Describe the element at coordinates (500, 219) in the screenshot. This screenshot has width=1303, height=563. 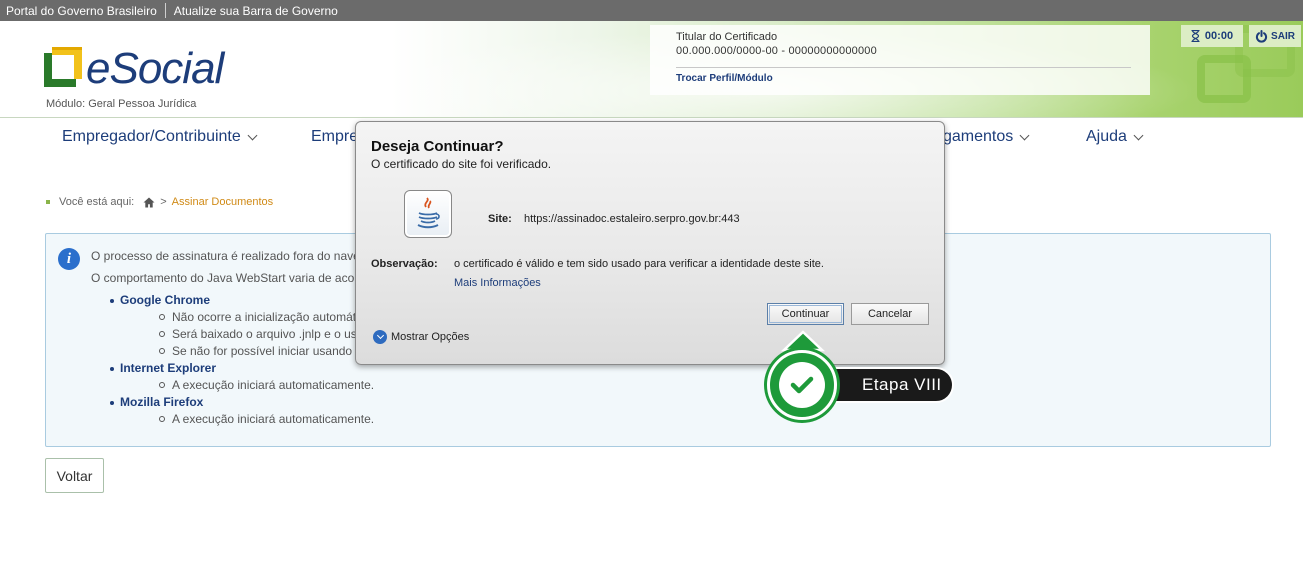
I see `site-label: Site:` at that location.